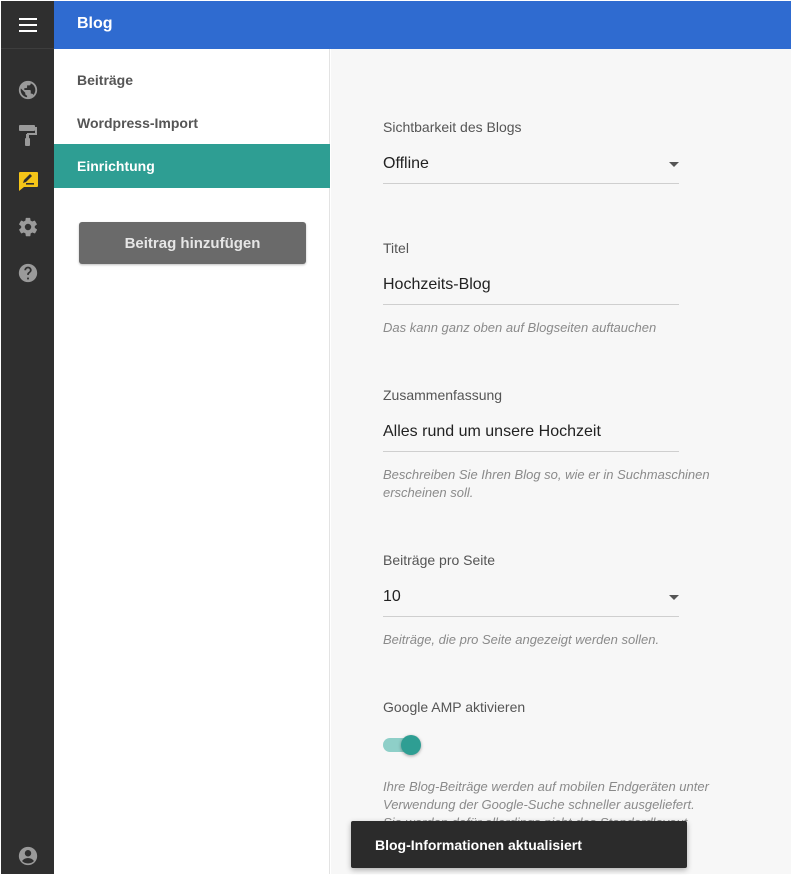 Image resolution: width=792 pixels, height=875 pixels. I want to click on per-page-label: Beiträge pro Seite, so click(439, 560).